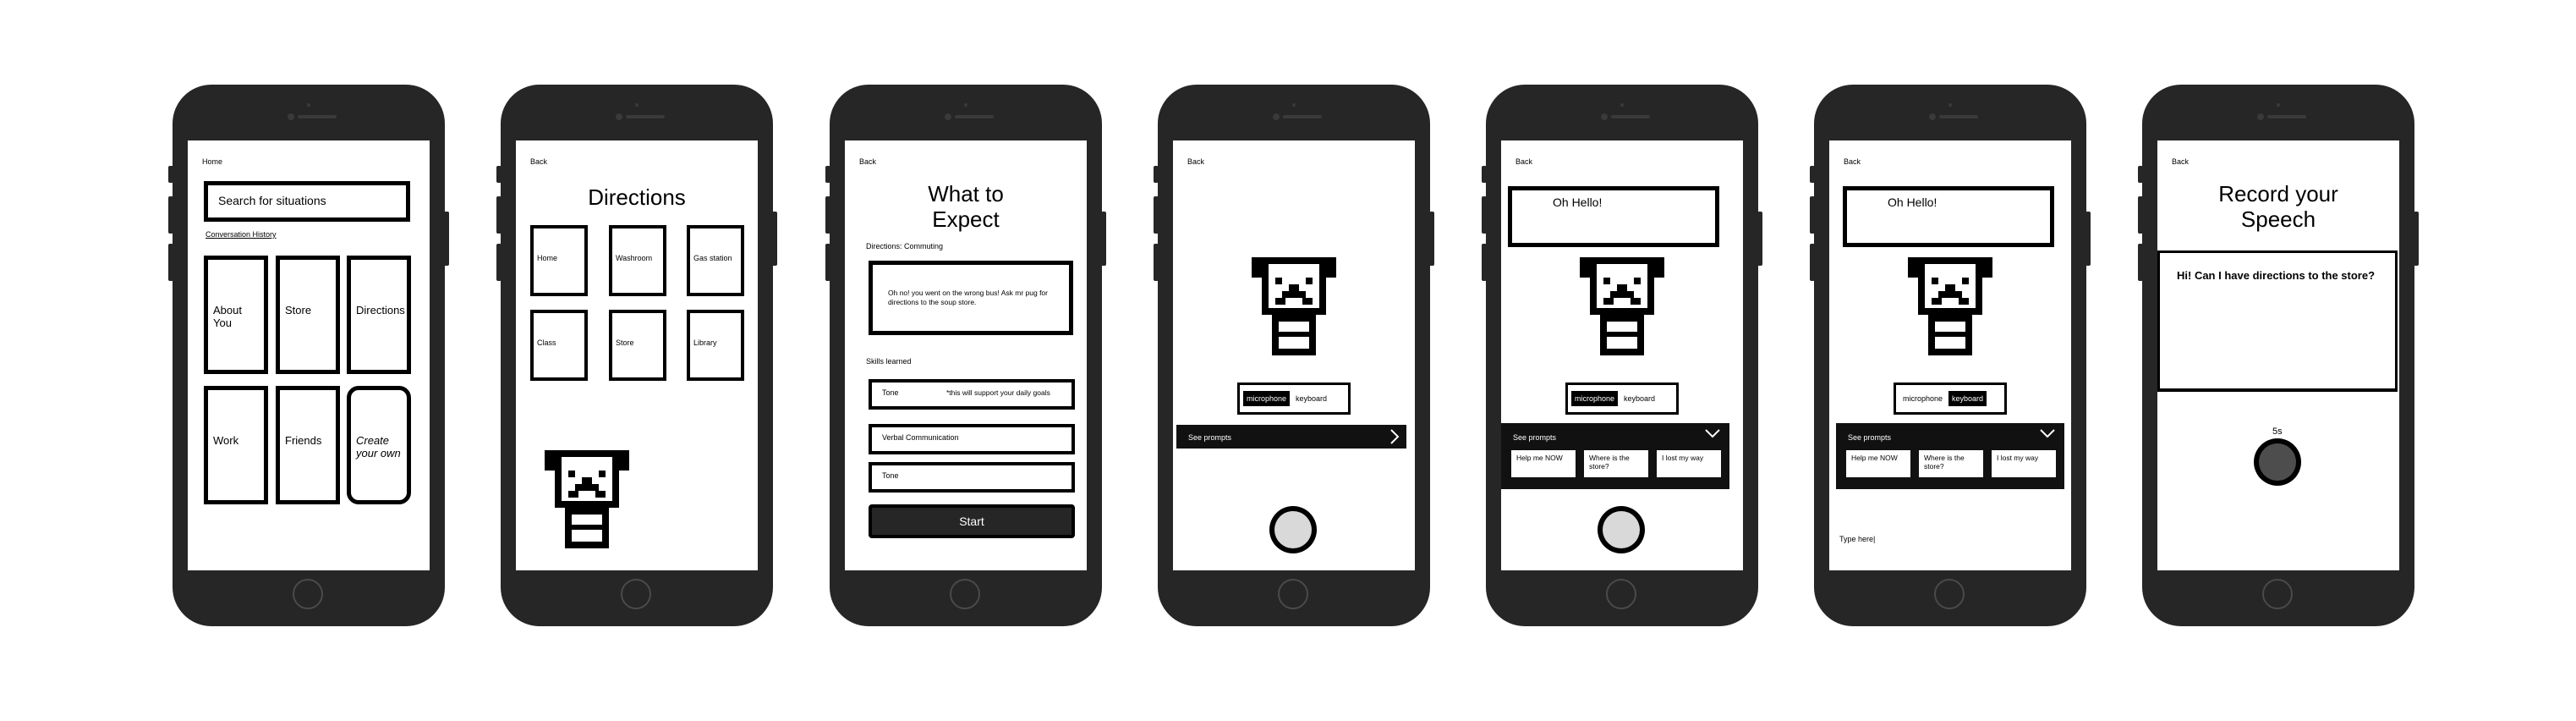 This screenshot has height=721, width=2576. What do you see at coordinates (1291, 437) in the screenshot?
I see `see-prompts-bar: See prompts` at bounding box center [1291, 437].